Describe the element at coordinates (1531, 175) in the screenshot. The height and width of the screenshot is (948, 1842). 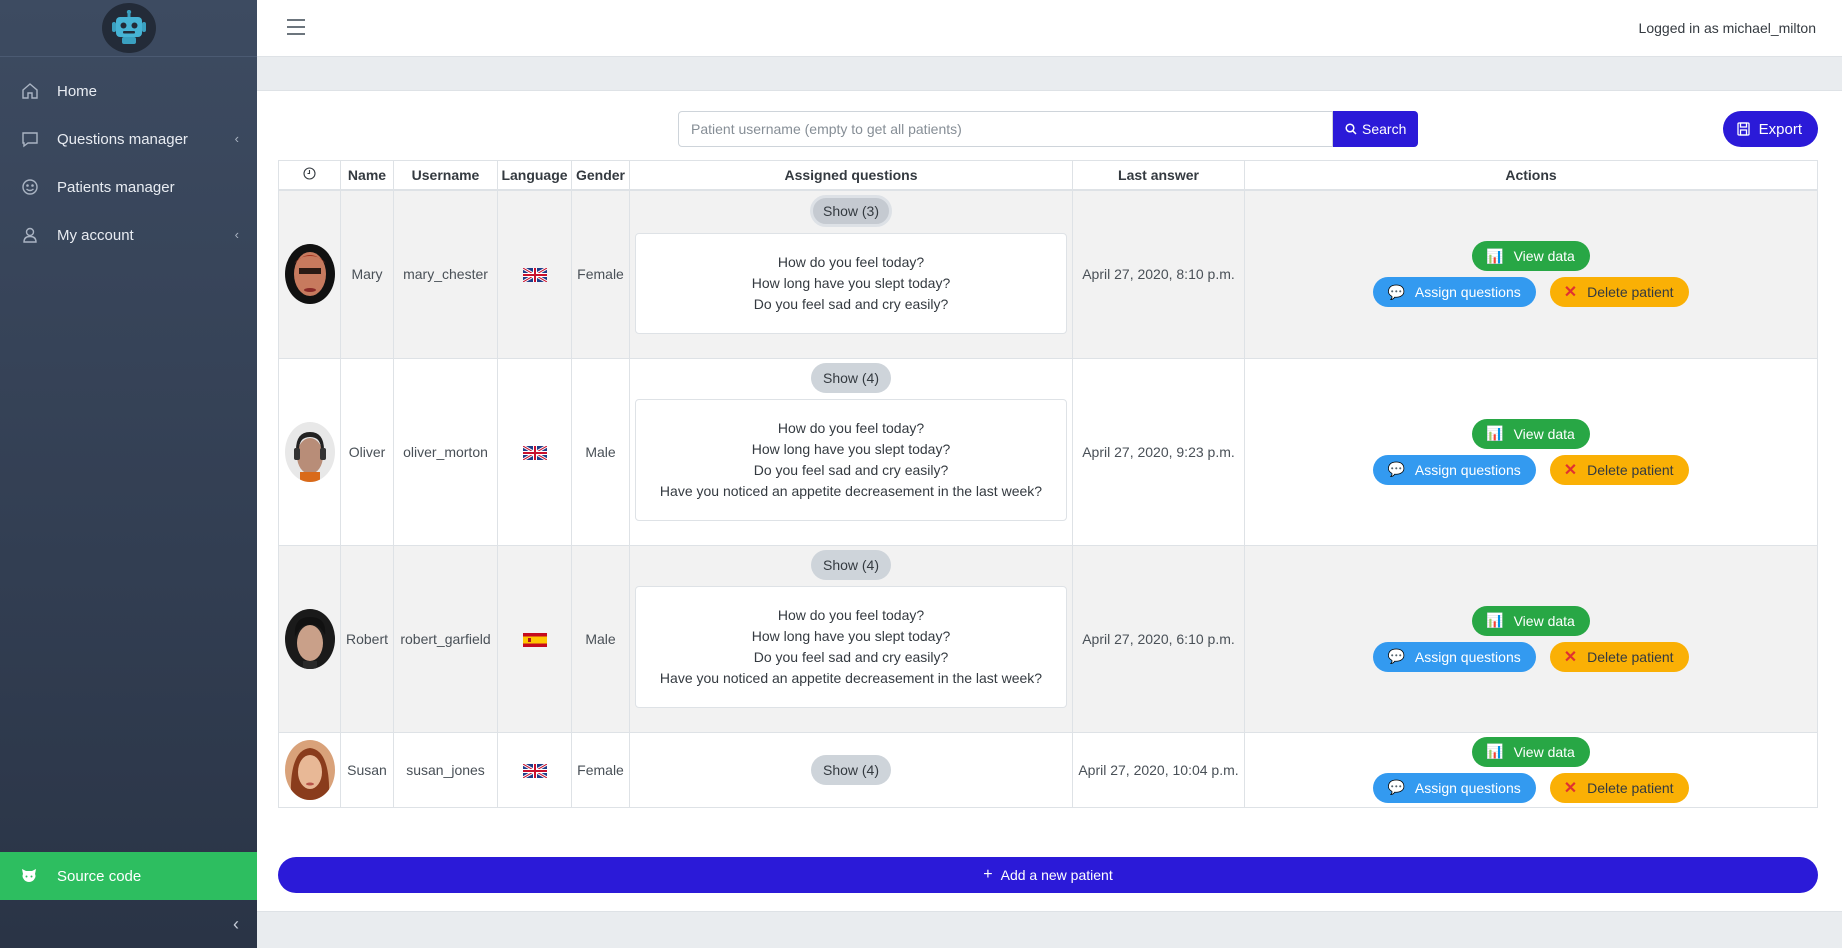
I see `column-header-actions: Actions` at that location.